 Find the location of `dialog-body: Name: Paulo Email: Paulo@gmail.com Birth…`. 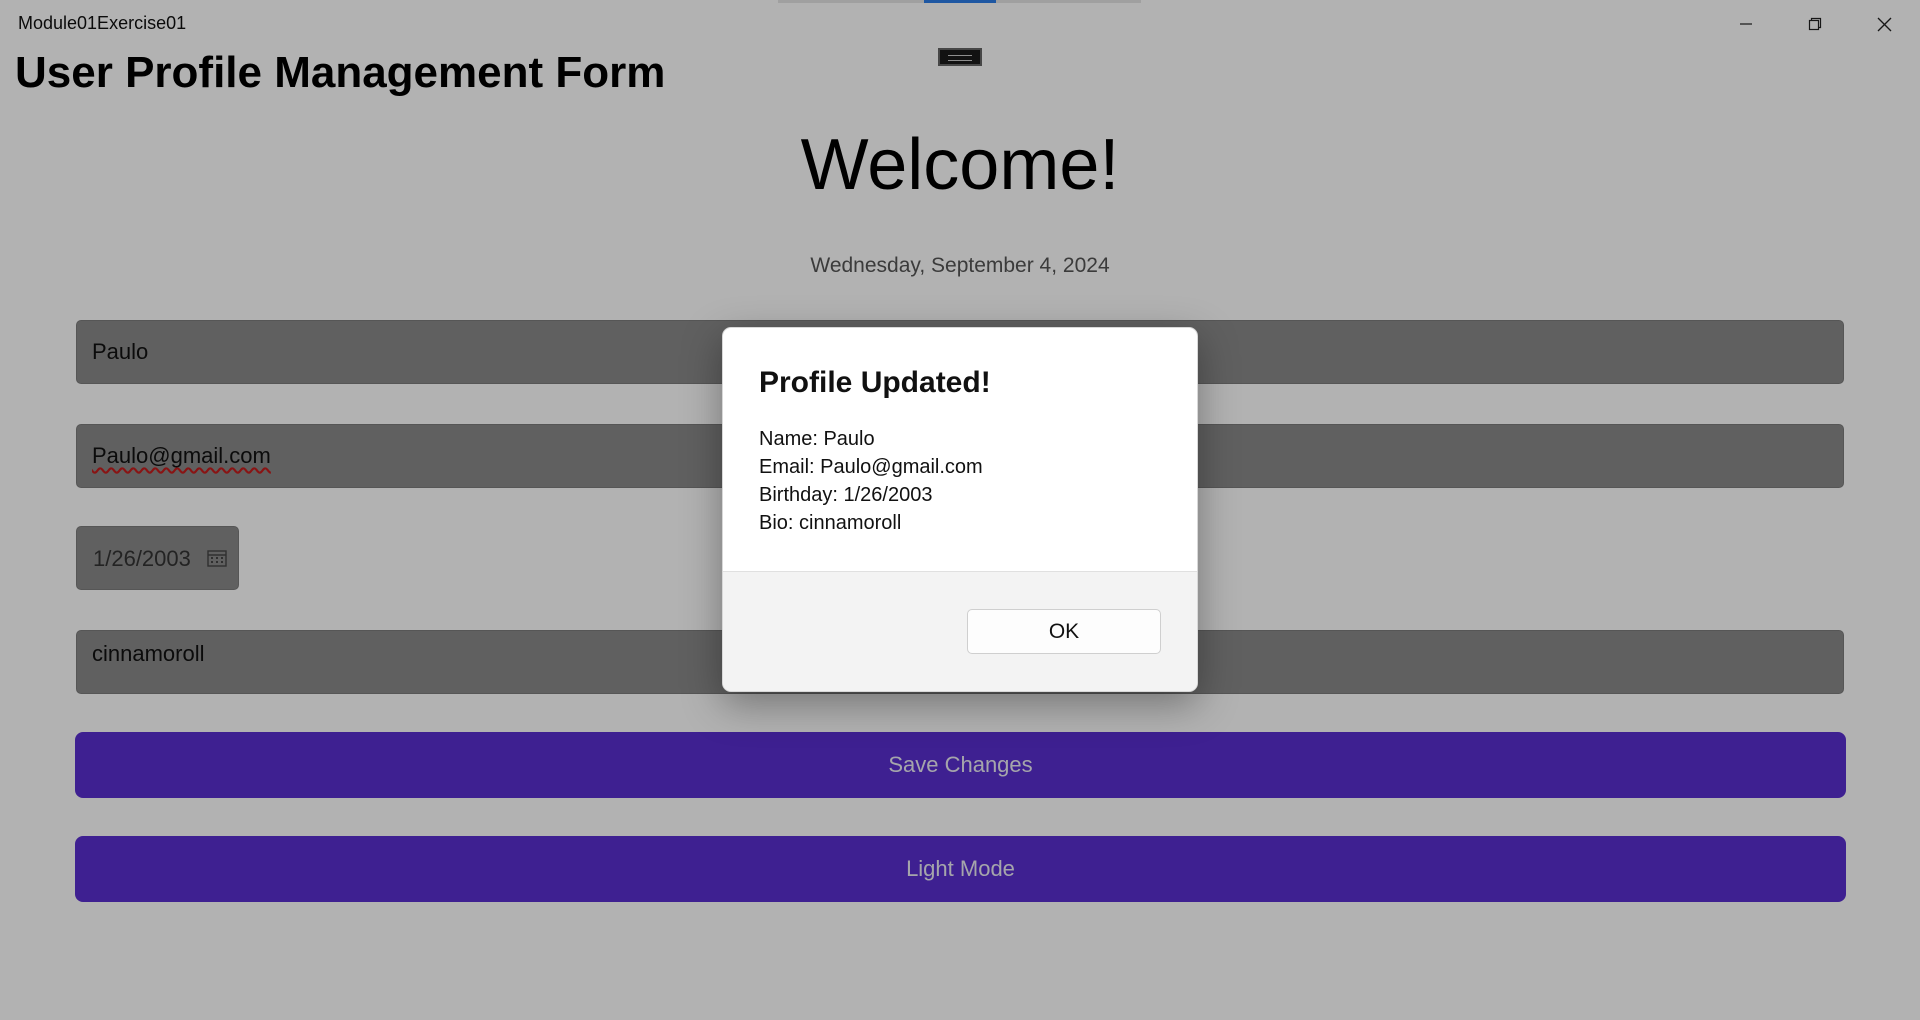

dialog-body: Name: Paulo Email: Paulo@gmail.com Birth… is located at coordinates (871, 481).